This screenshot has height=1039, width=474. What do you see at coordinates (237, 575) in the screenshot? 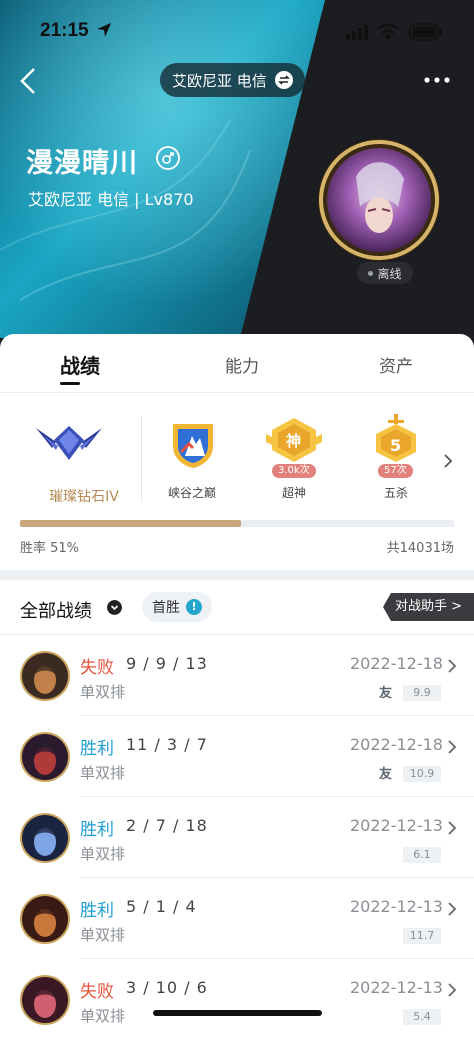
I see `section-gap` at bounding box center [237, 575].